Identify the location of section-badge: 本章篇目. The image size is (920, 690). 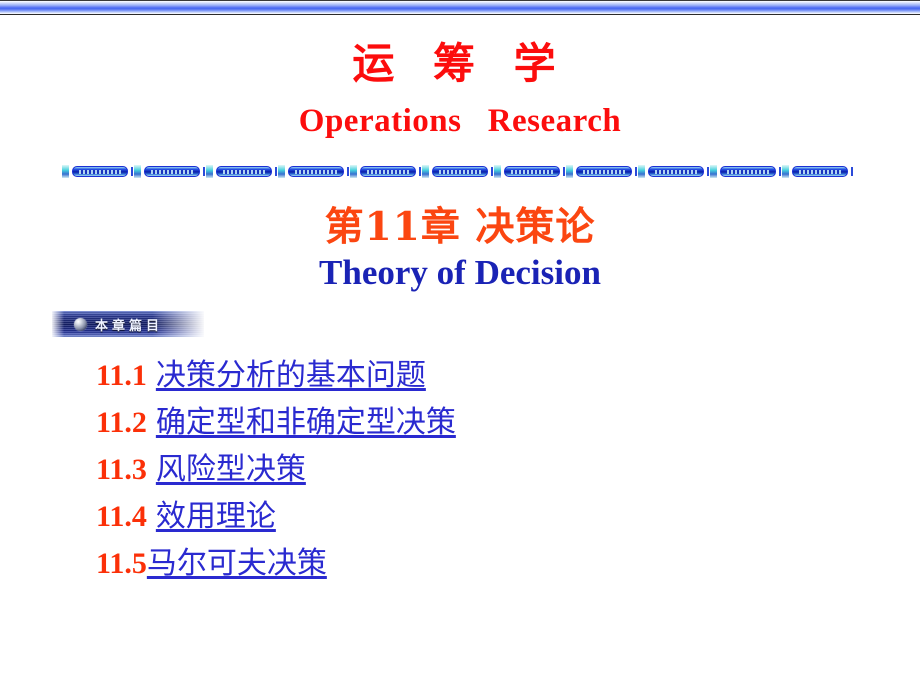
(128, 324).